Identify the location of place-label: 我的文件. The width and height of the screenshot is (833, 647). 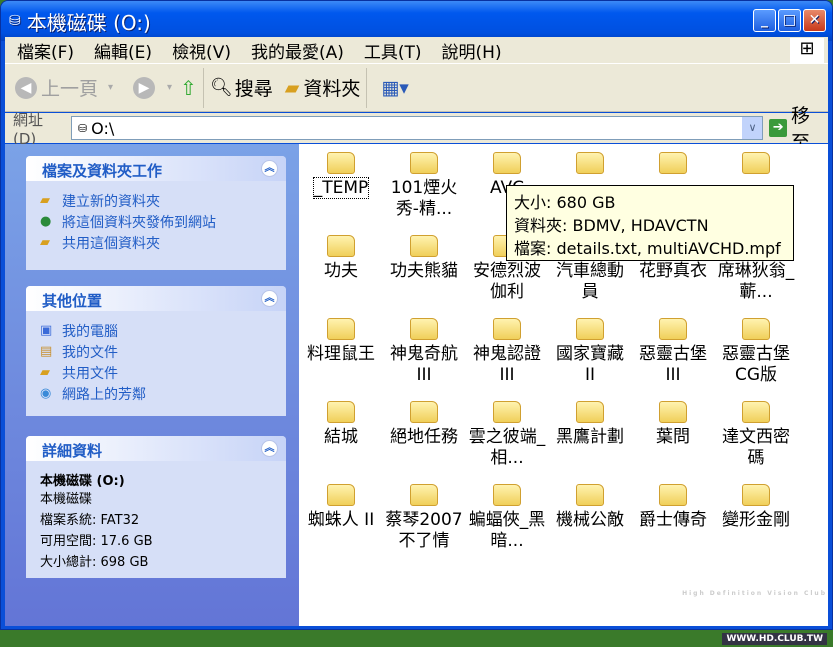
(90, 352).